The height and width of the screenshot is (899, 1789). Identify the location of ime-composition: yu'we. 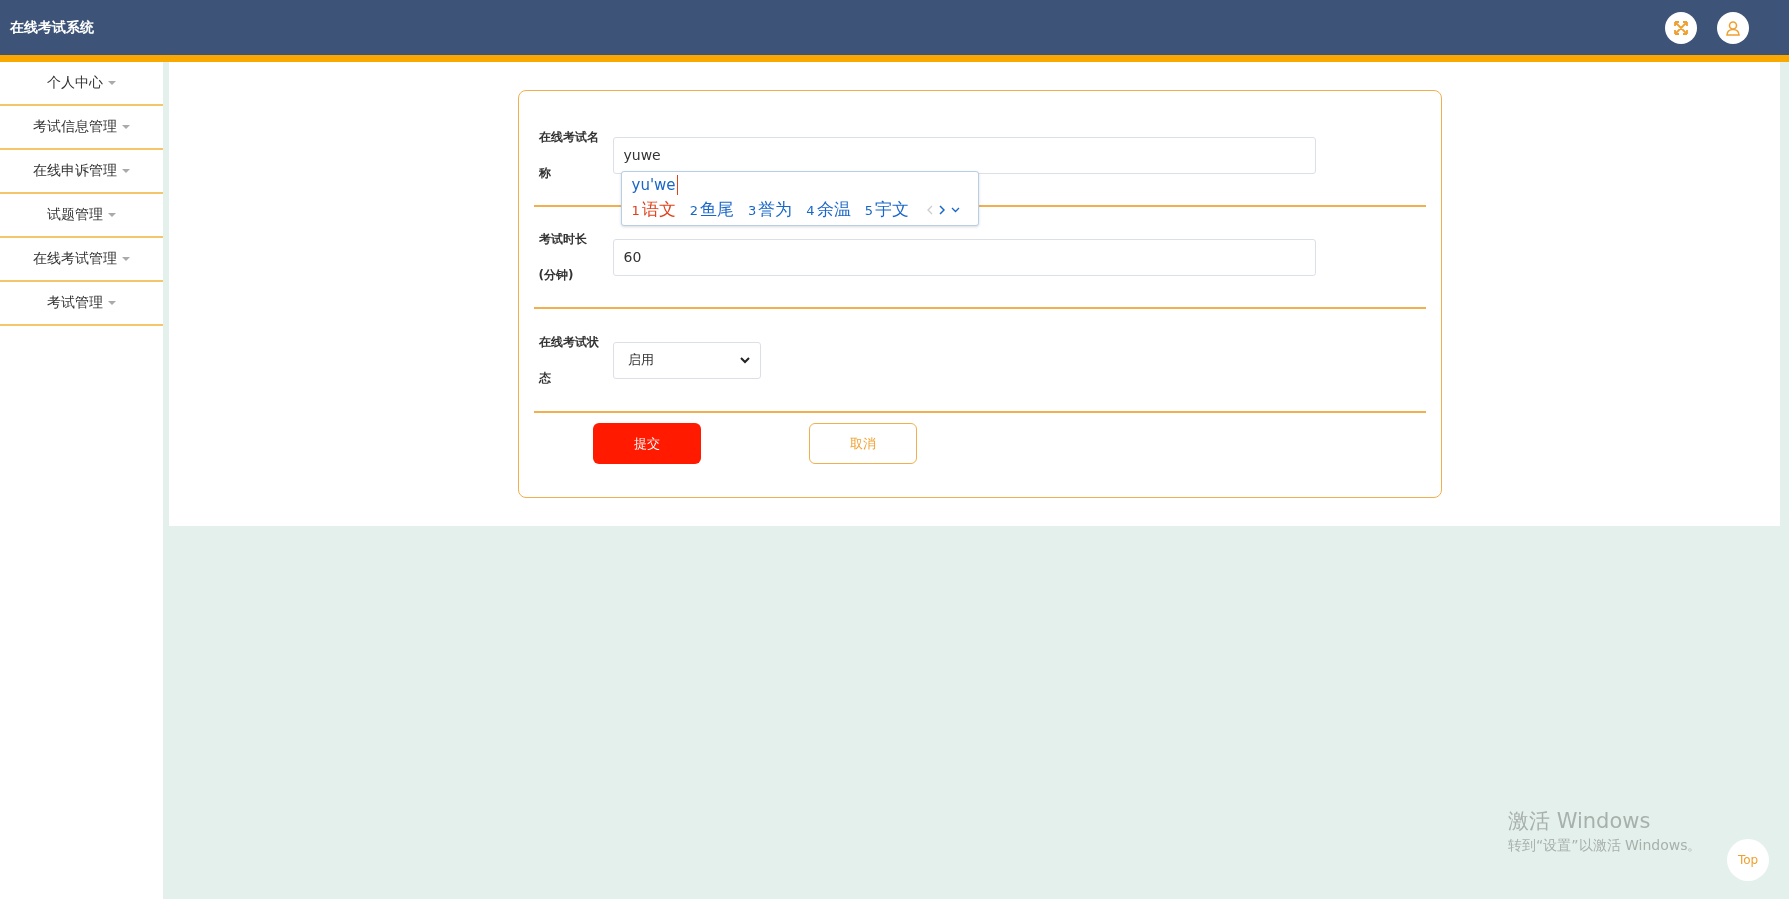
(654, 185).